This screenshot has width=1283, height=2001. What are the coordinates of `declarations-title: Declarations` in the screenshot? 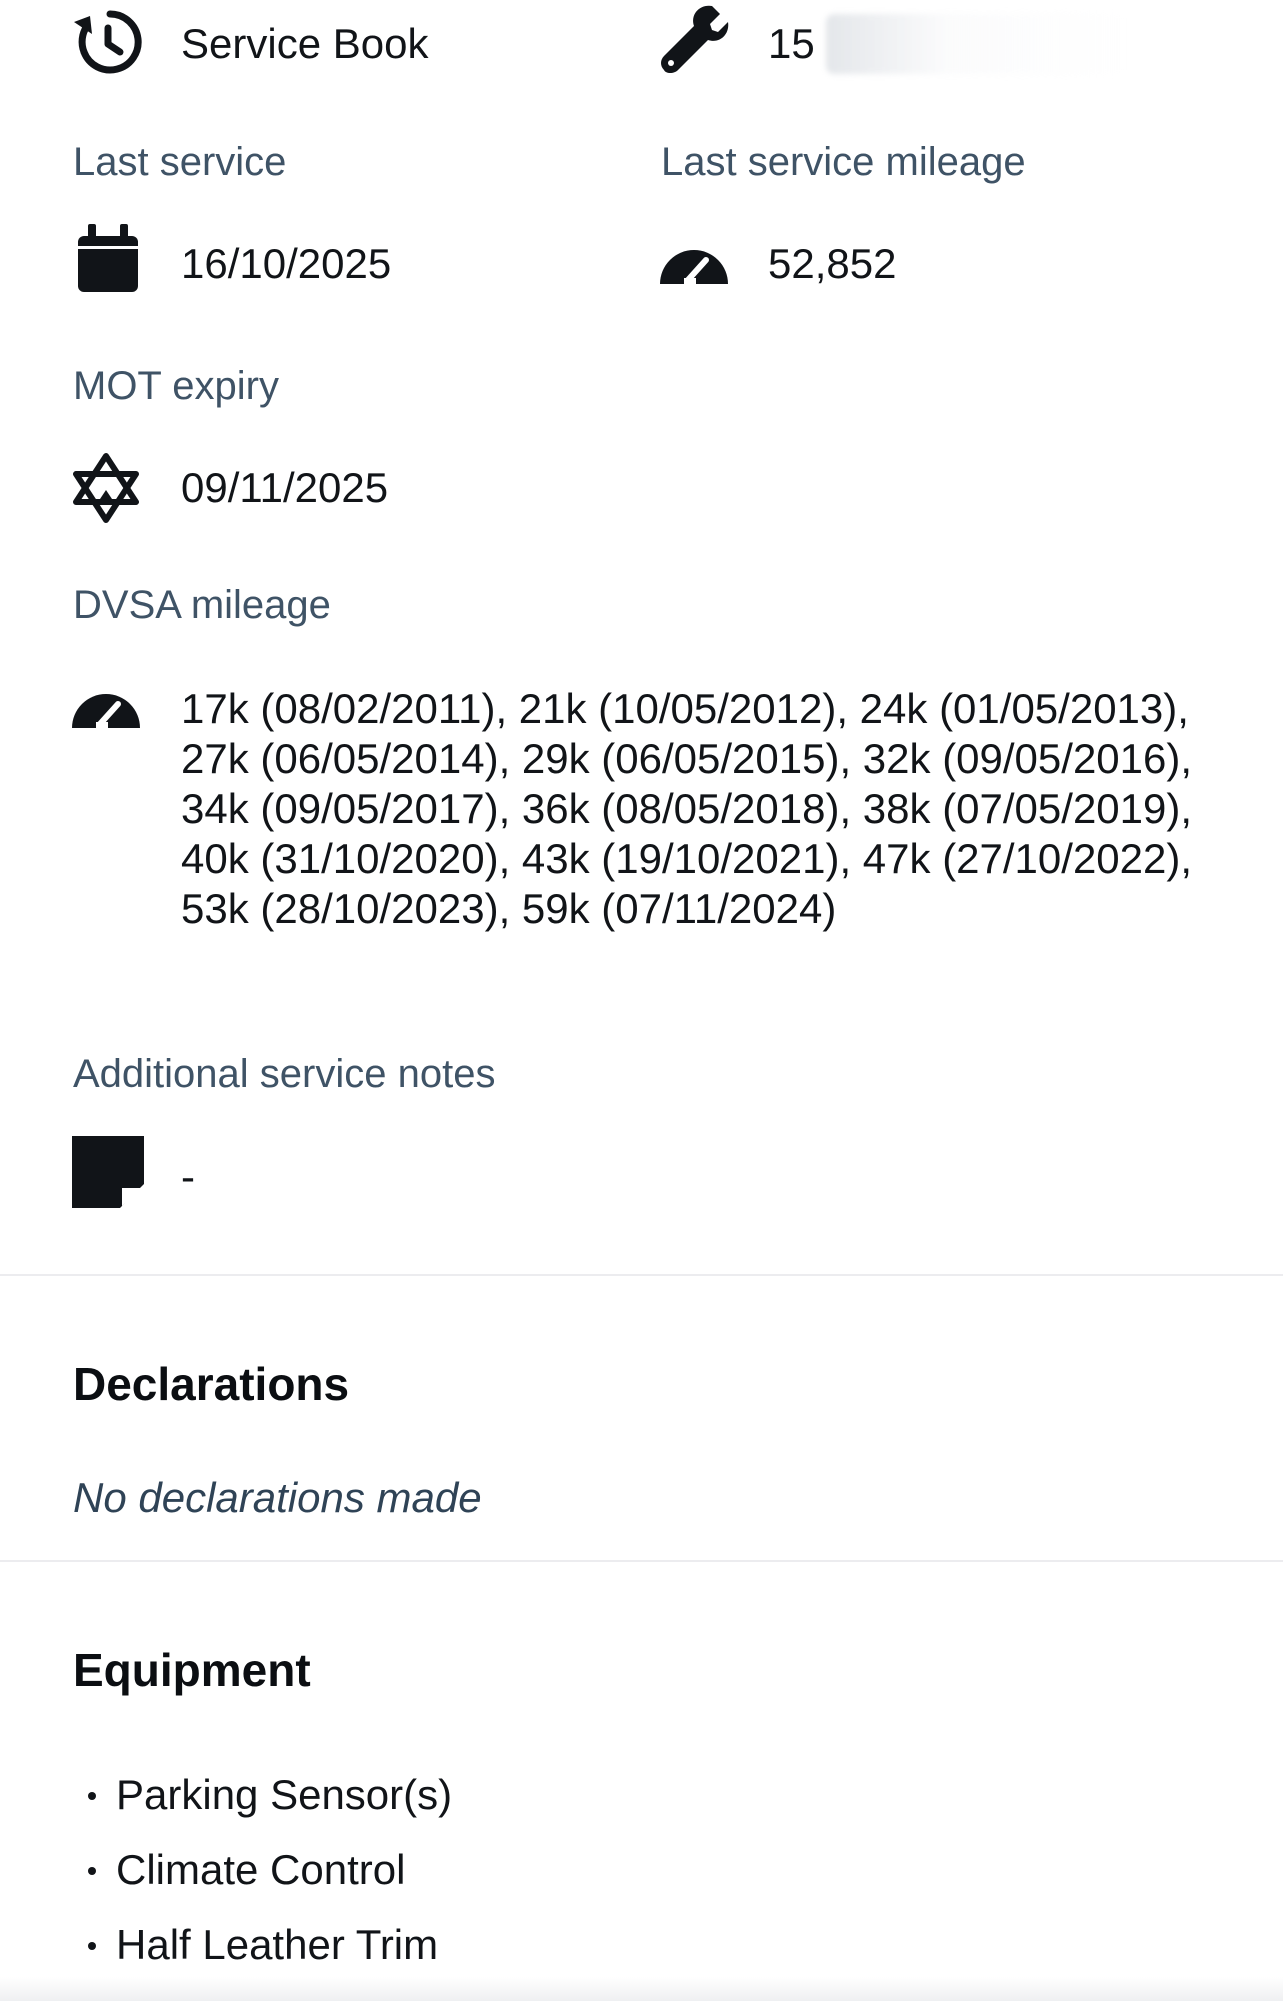 It's located at (211, 1384).